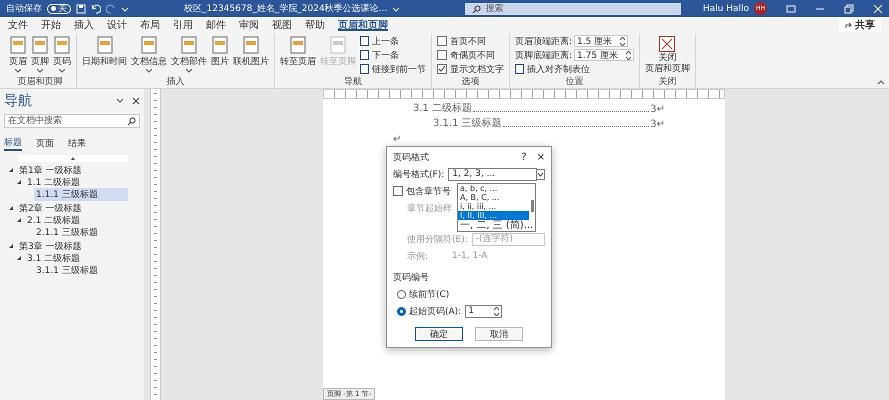 This screenshot has width=889, height=400. What do you see at coordinates (483, 311) in the screenshot?
I see `start-page-field: 1` at bounding box center [483, 311].